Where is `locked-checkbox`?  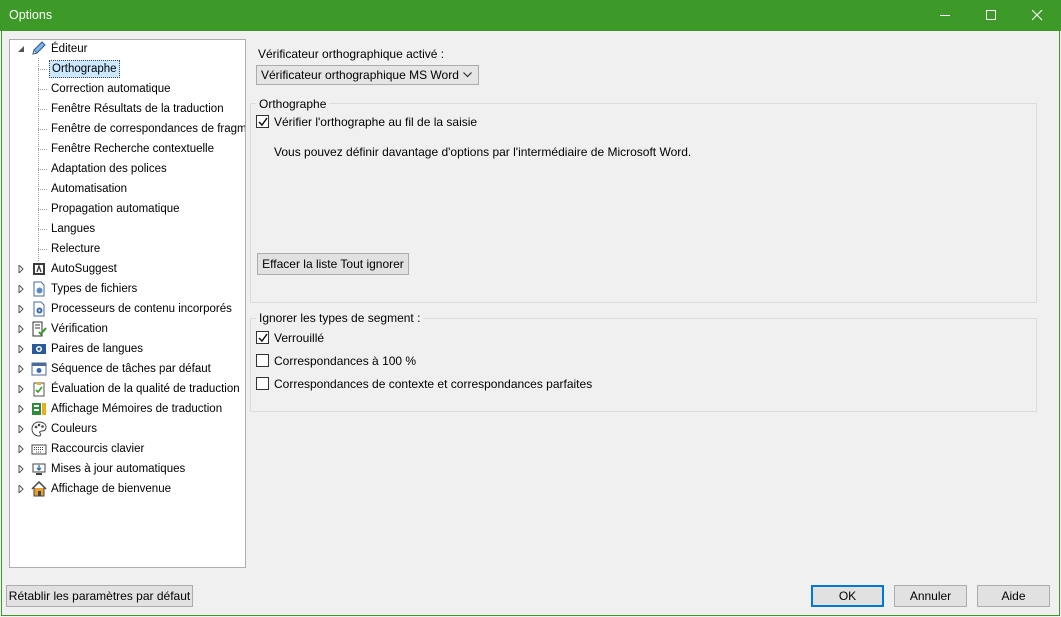
locked-checkbox is located at coordinates (262, 337).